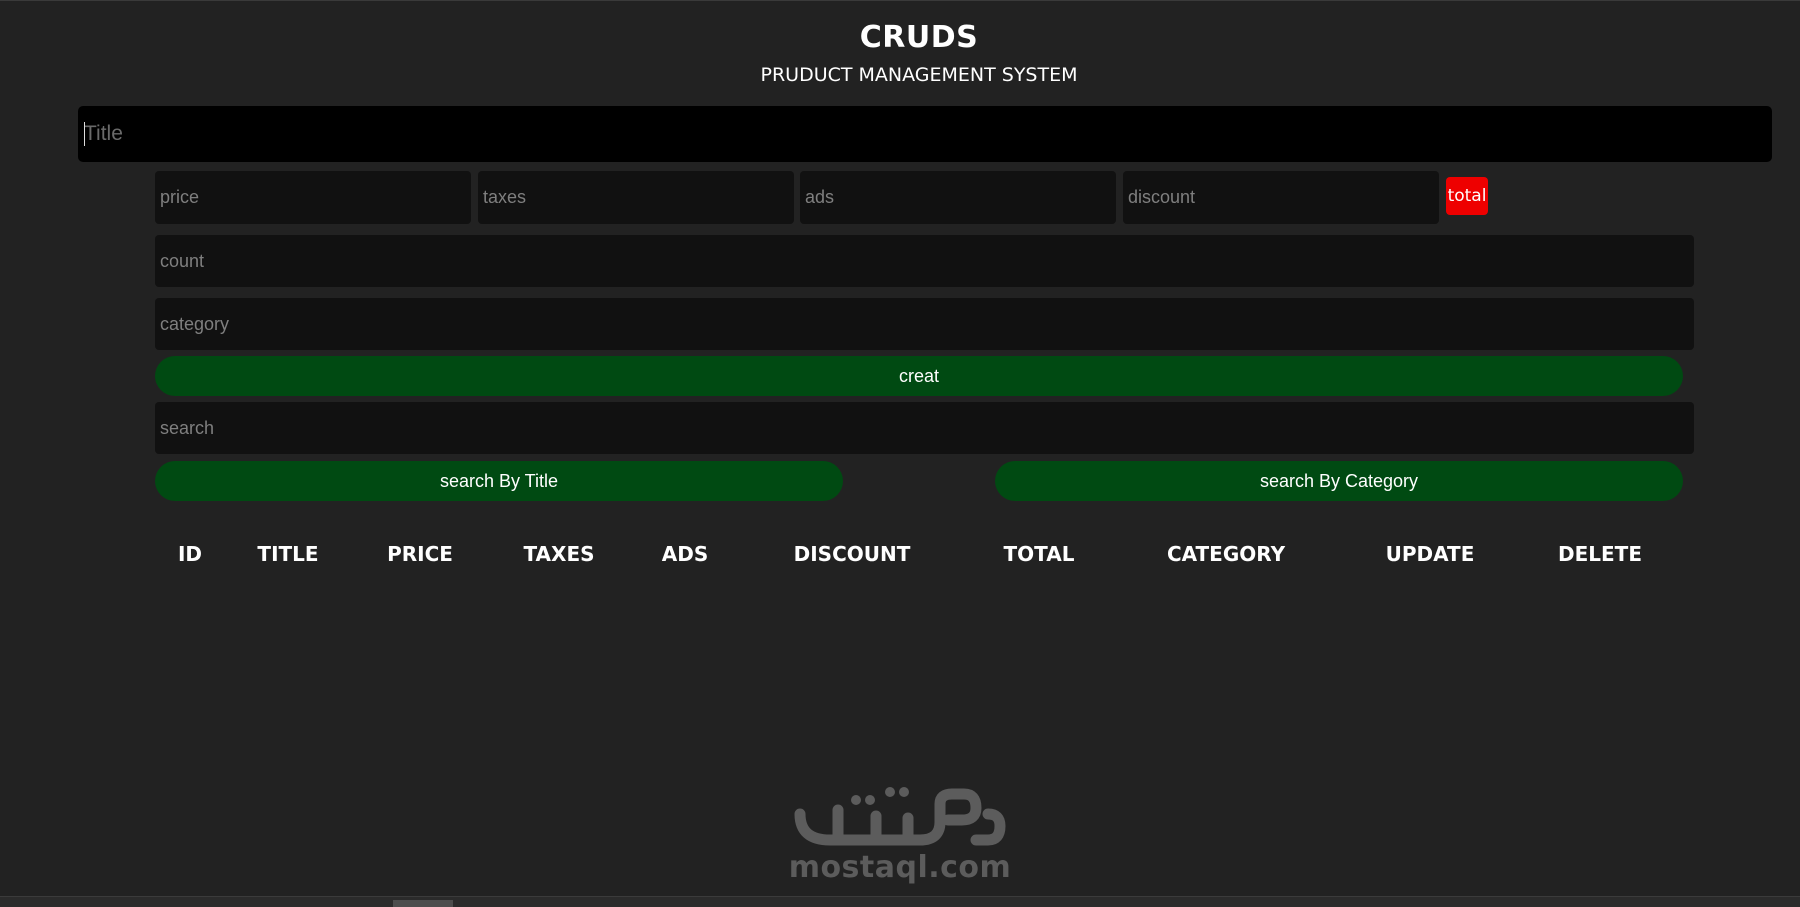 The width and height of the screenshot is (1800, 907). What do you see at coordinates (1281, 197) in the screenshot?
I see `discount-input` at bounding box center [1281, 197].